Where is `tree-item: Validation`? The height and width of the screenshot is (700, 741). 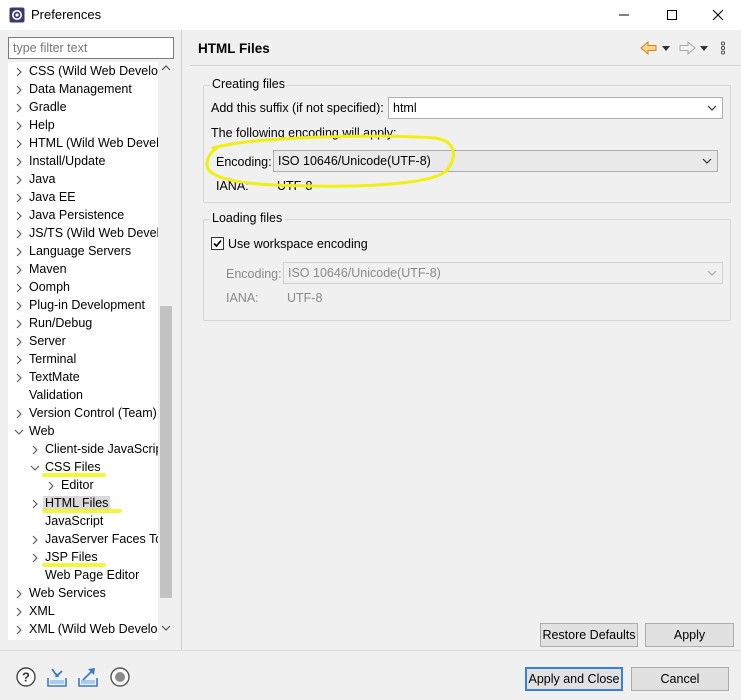 tree-item: Validation is located at coordinates (84, 396).